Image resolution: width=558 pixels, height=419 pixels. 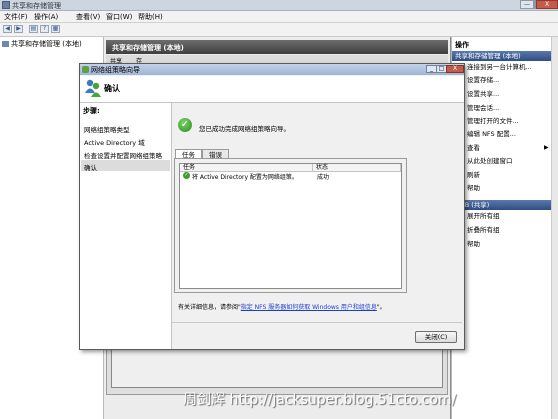 What do you see at coordinates (279, 30) in the screenshot?
I see `toolbar: ◀ ▶ ▤ ? ▦` at bounding box center [279, 30].